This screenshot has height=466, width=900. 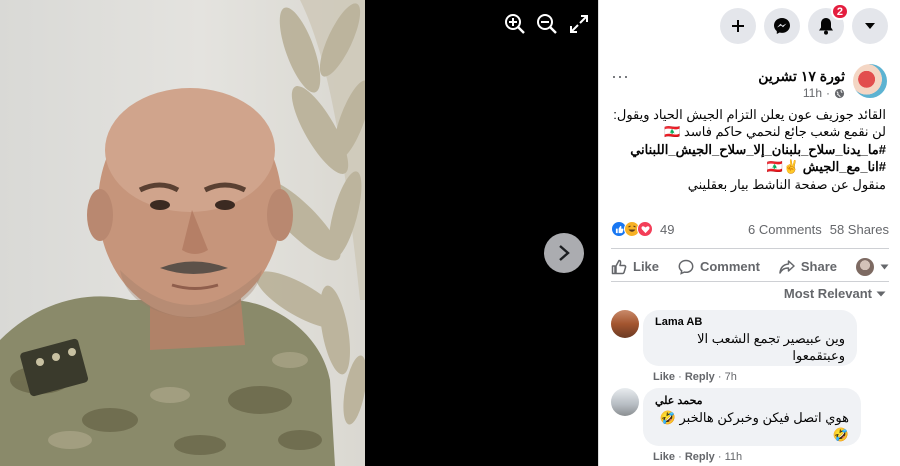 I want to click on notification-count-badge: 2, so click(x=839, y=11).